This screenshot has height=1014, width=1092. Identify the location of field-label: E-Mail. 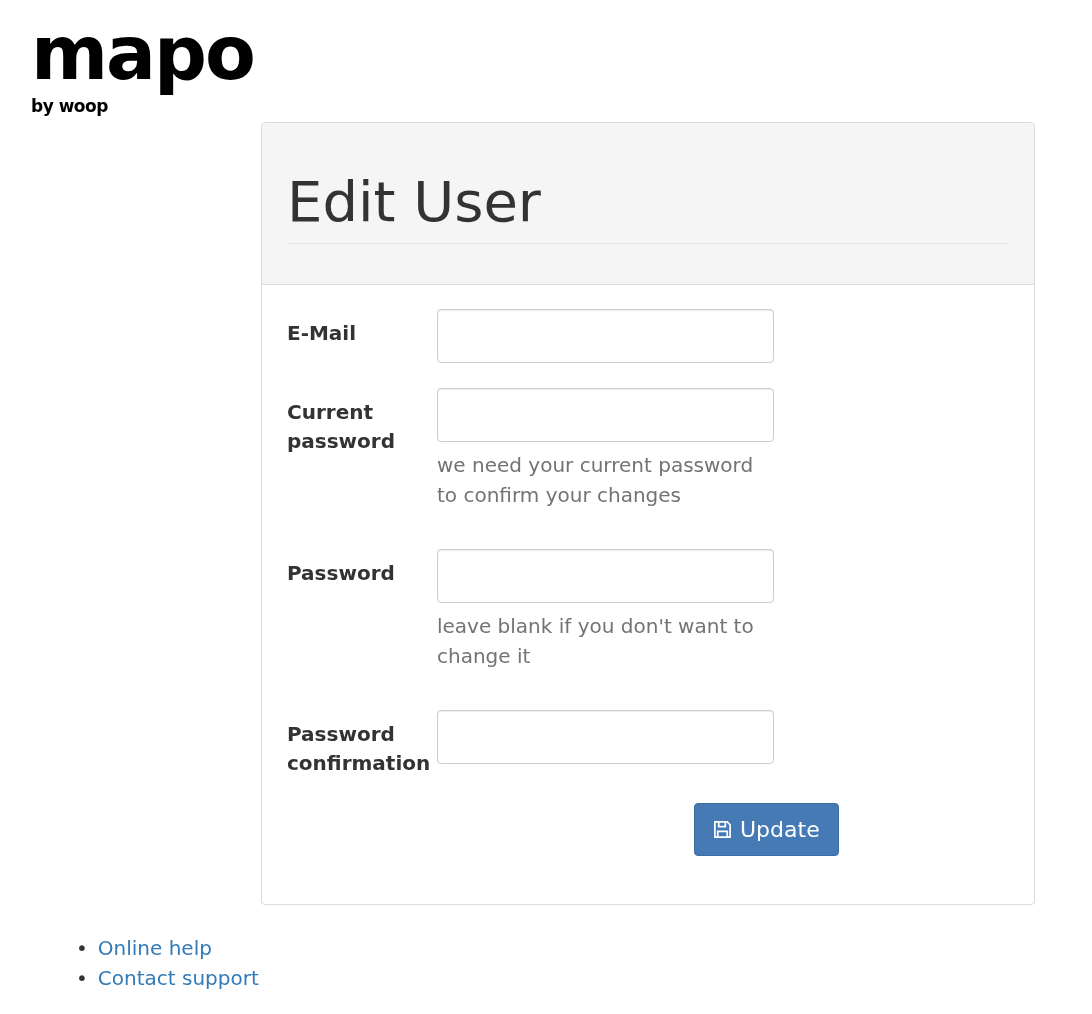
(322, 333).